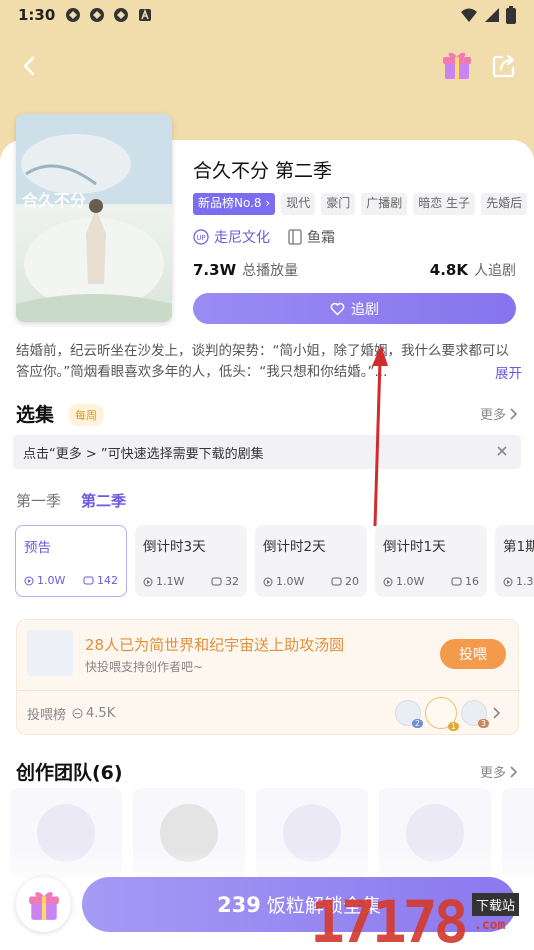 The width and height of the screenshot is (534, 950). I want to click on share-icon, so click(504, 66).